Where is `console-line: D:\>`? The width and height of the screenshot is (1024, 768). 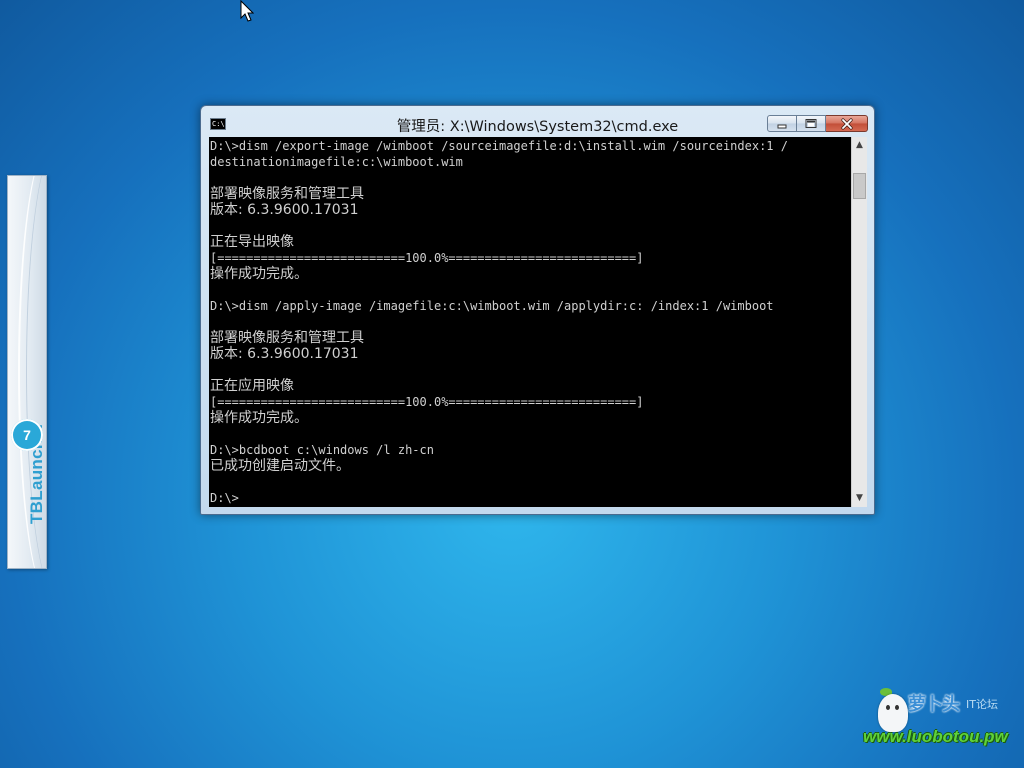 console-line: D:\> is located at coordinates (224, 498).